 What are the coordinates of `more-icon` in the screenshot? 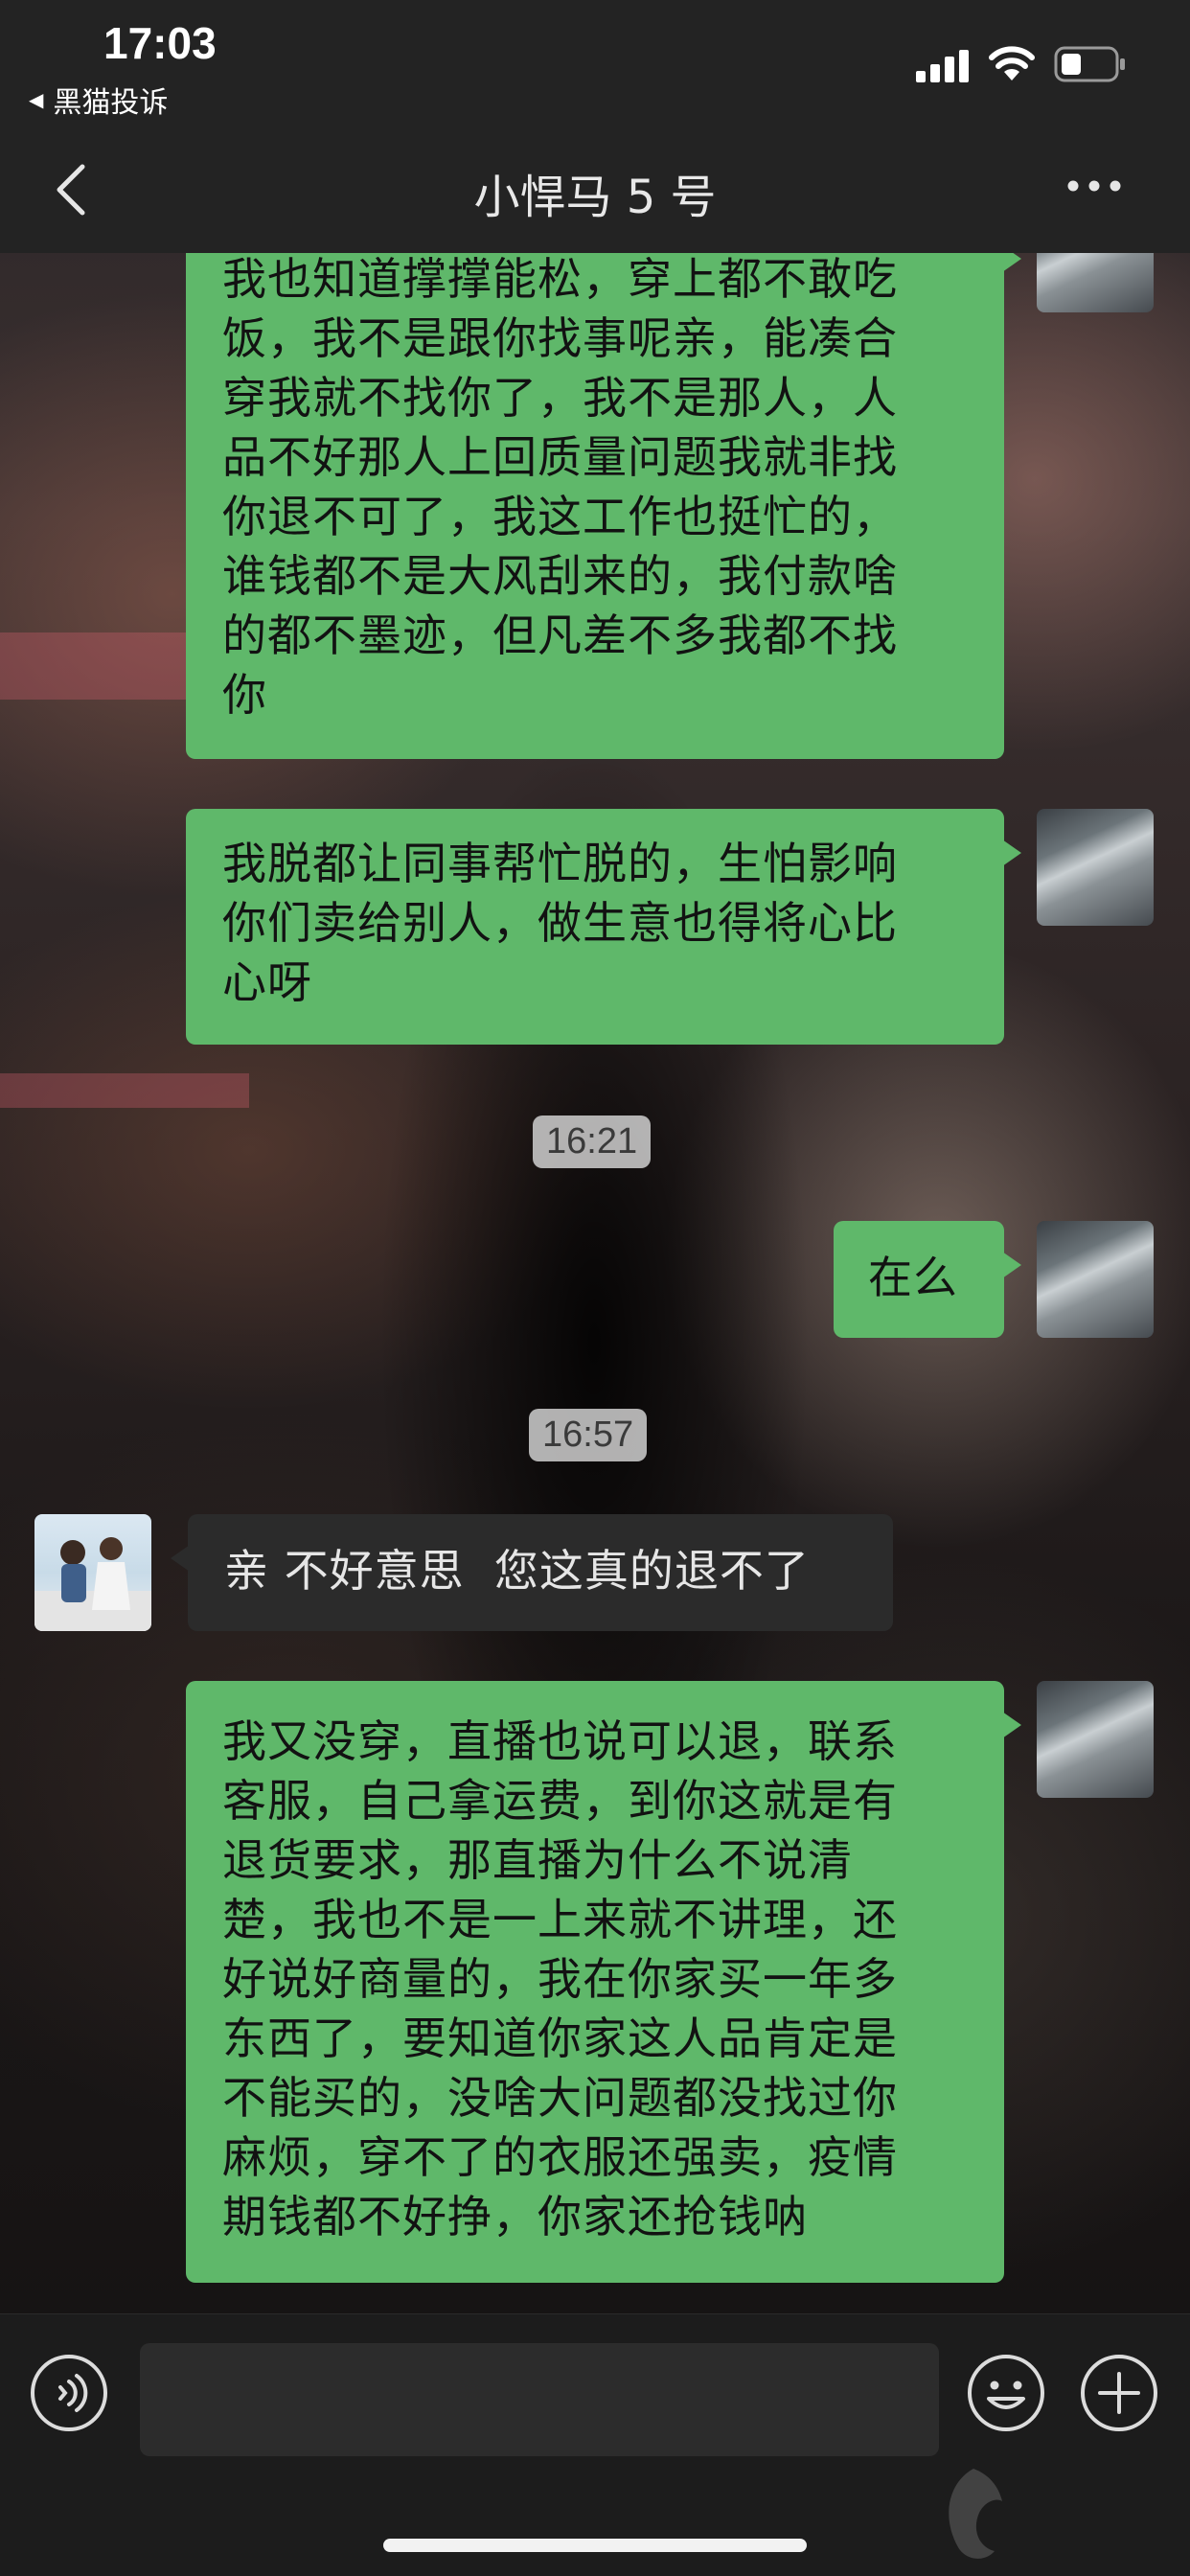 It's located at (1094, 186).